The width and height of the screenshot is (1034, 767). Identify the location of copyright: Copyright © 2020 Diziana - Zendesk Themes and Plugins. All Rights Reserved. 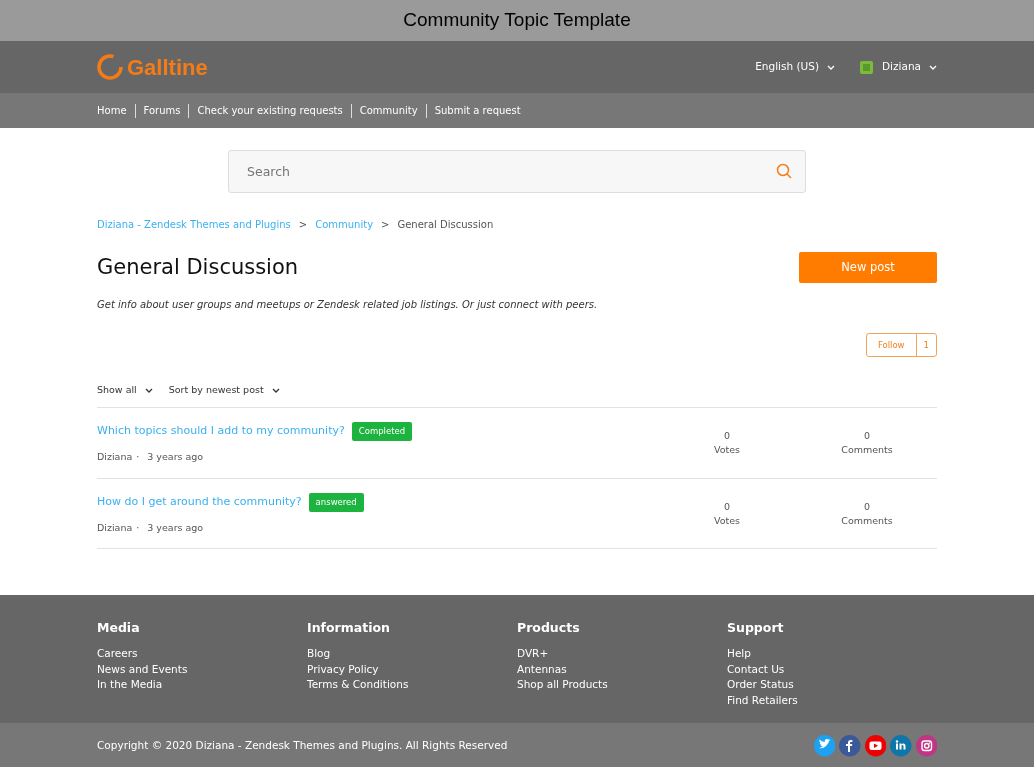
(303, 745).